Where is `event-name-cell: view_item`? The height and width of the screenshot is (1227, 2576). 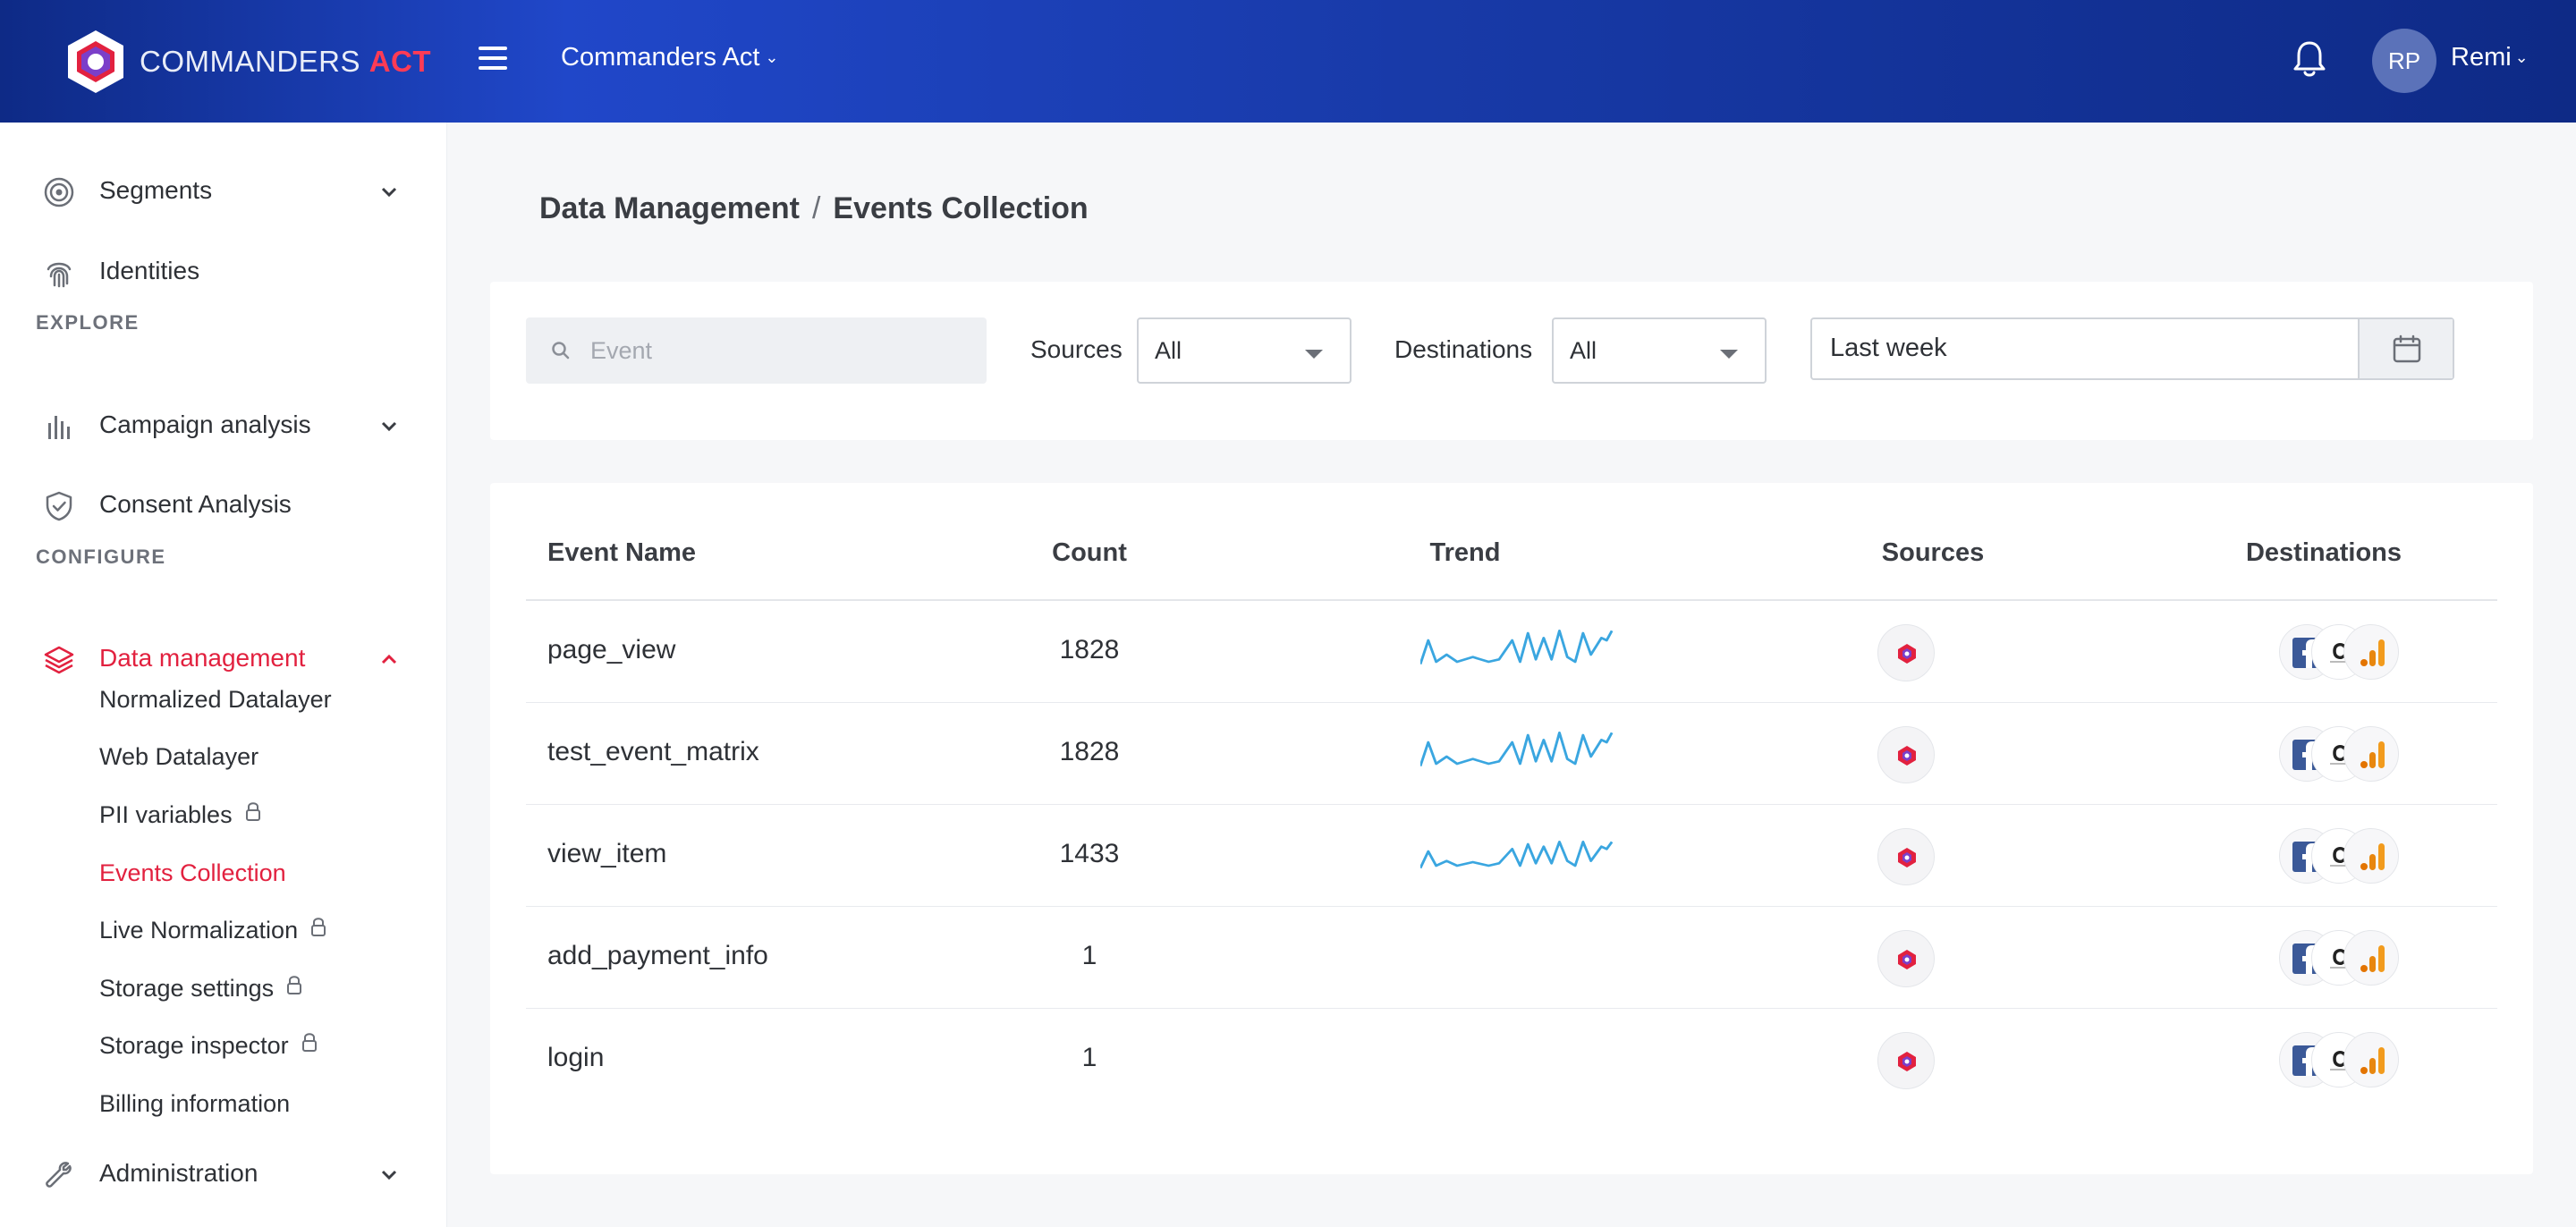
event-name-cell: view_item is located at coordinates (606, 854).